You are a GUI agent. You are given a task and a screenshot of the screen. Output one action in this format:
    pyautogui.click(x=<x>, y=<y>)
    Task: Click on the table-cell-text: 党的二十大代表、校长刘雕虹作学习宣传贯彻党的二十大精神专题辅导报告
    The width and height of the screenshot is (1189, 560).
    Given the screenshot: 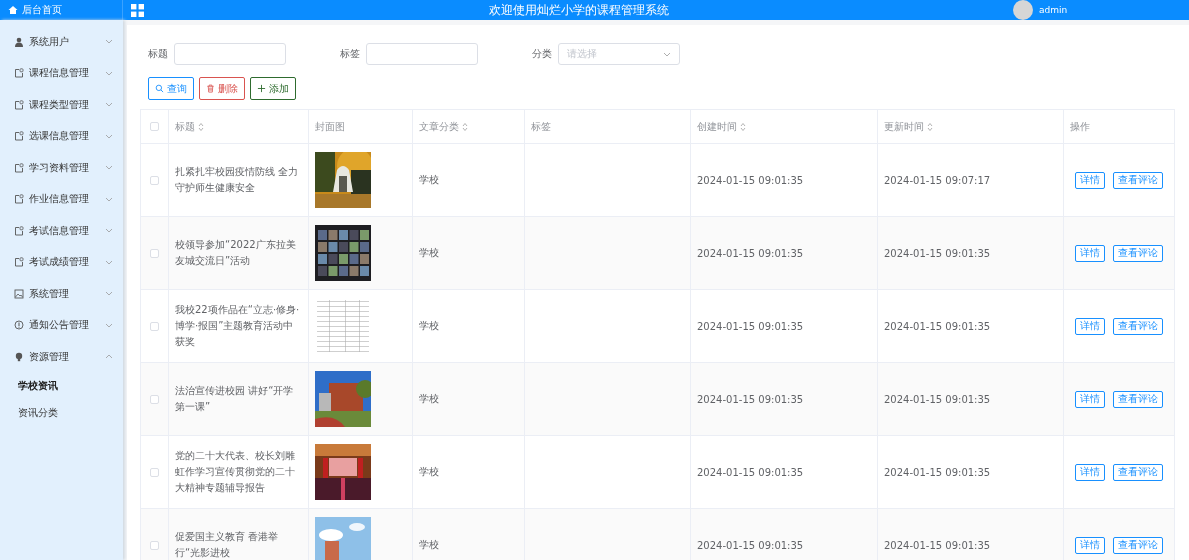 What is the action you would take?
    pyautogui.click(x=235, y=472)
    